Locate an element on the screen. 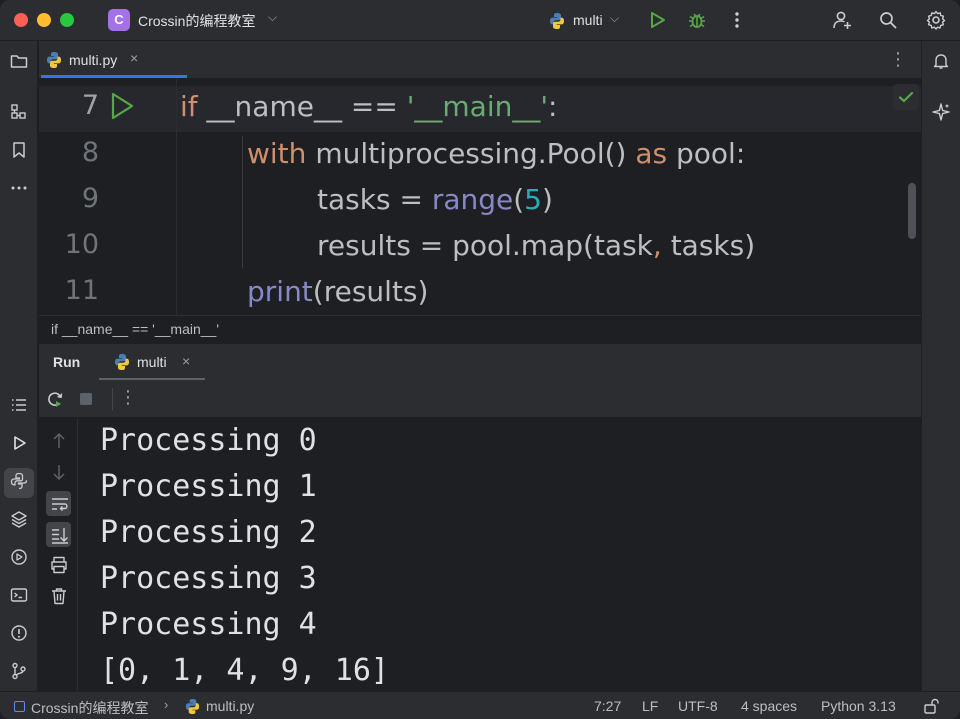 The image size is (960, 719). code-line-10: results = pool.map(task, tasks) is located at coordinates (536, 245).